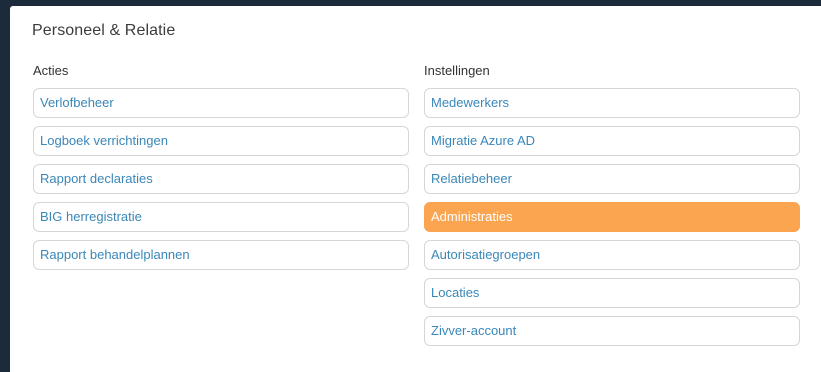 The image size is (821, 372). What do you see at coordinates (612, 141) in the screenshot?
I see `item-migratie-azure-ad: Migratie Azure AD` at bounding box center [612, 141].